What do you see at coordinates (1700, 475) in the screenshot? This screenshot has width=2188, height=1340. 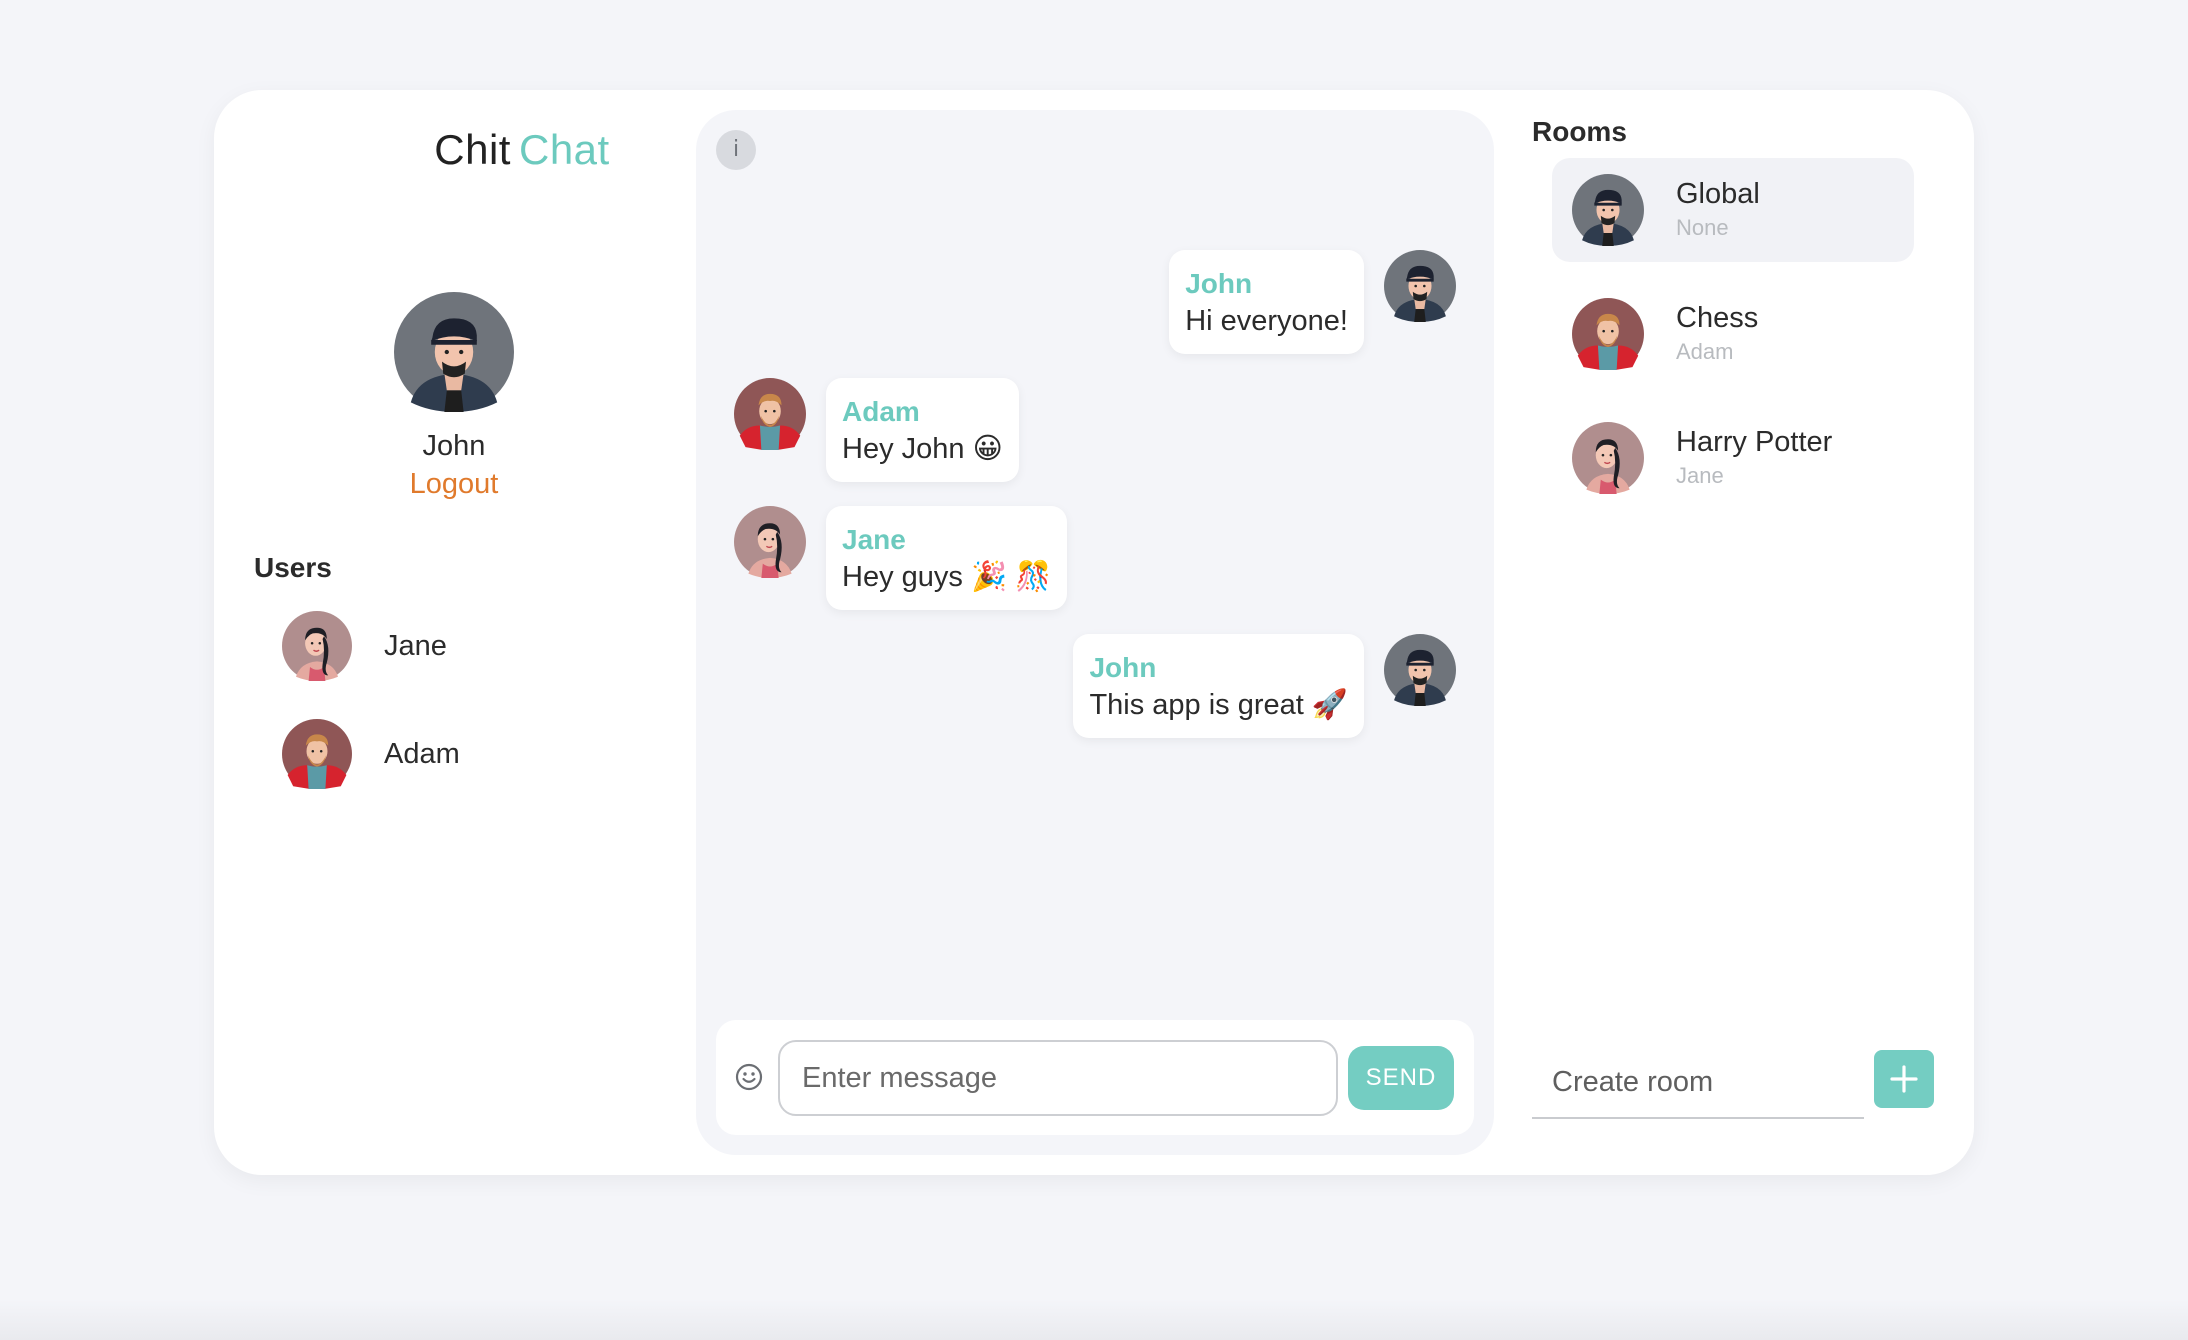 I see `room-owner: Jane` at bounding box center [1700, 475].